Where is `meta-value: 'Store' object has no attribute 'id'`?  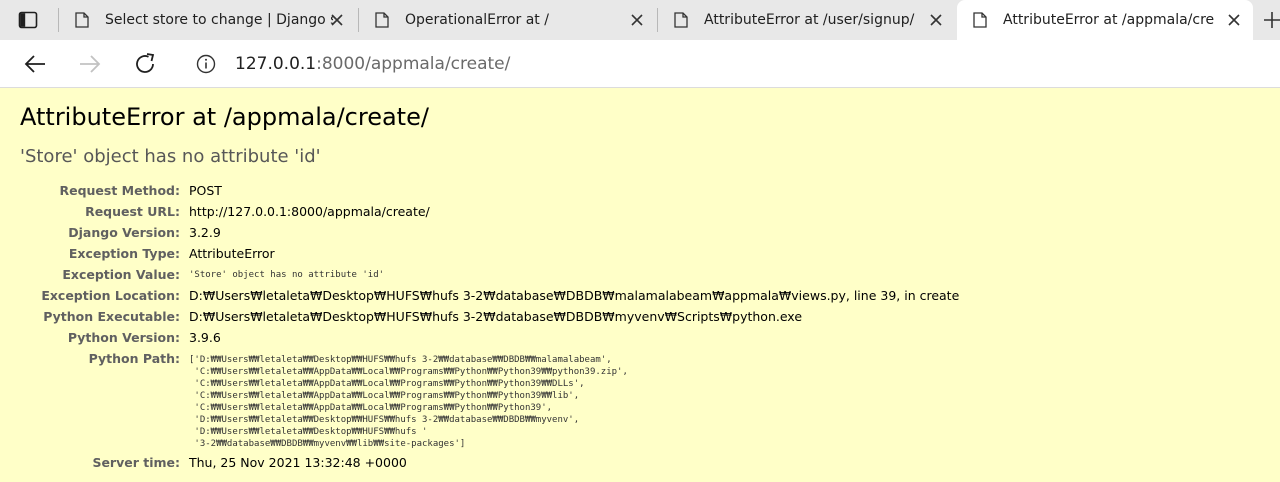 meta-value: 'Store' object has no attribute 'id' is located at coordinates (287, 275).